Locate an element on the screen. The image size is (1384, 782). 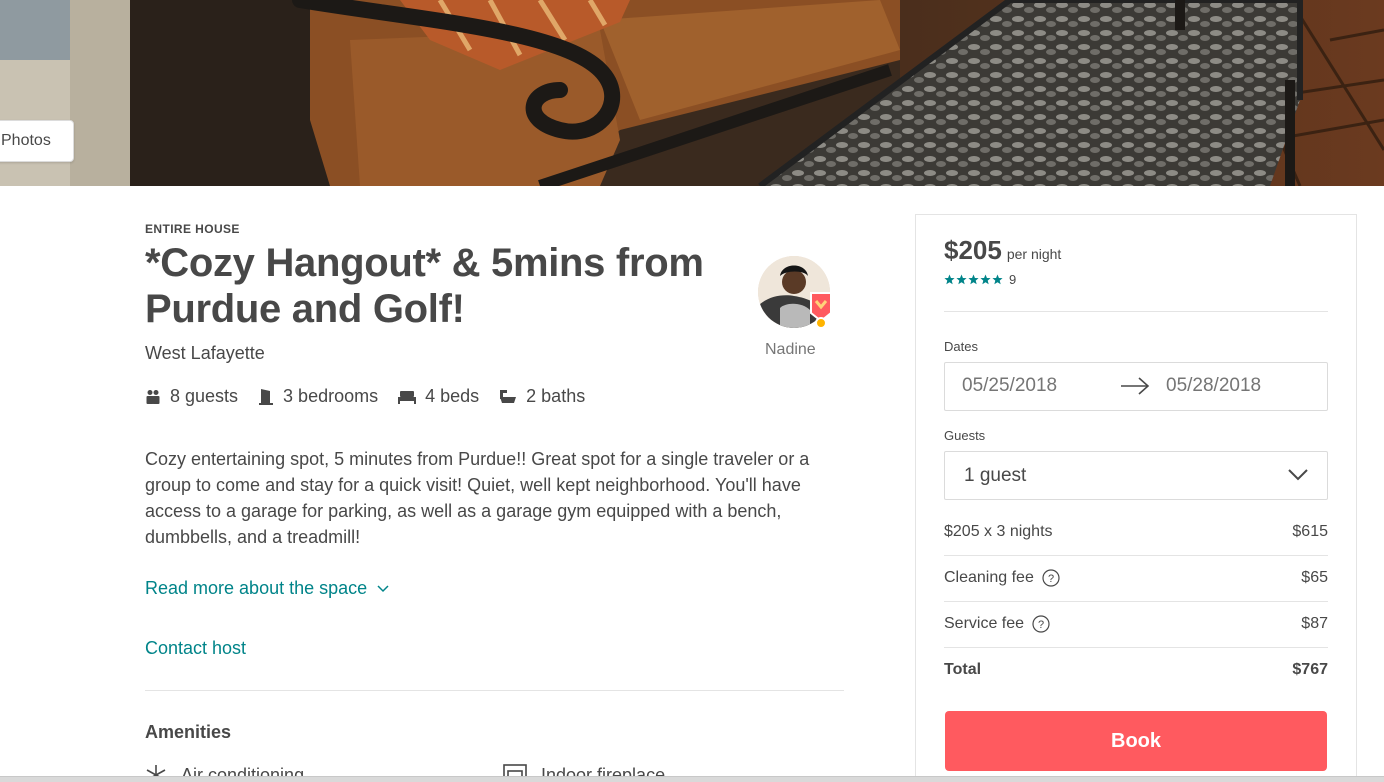
fact-bedrooms: 3 bedrooms is located at coordinates (318, 396).